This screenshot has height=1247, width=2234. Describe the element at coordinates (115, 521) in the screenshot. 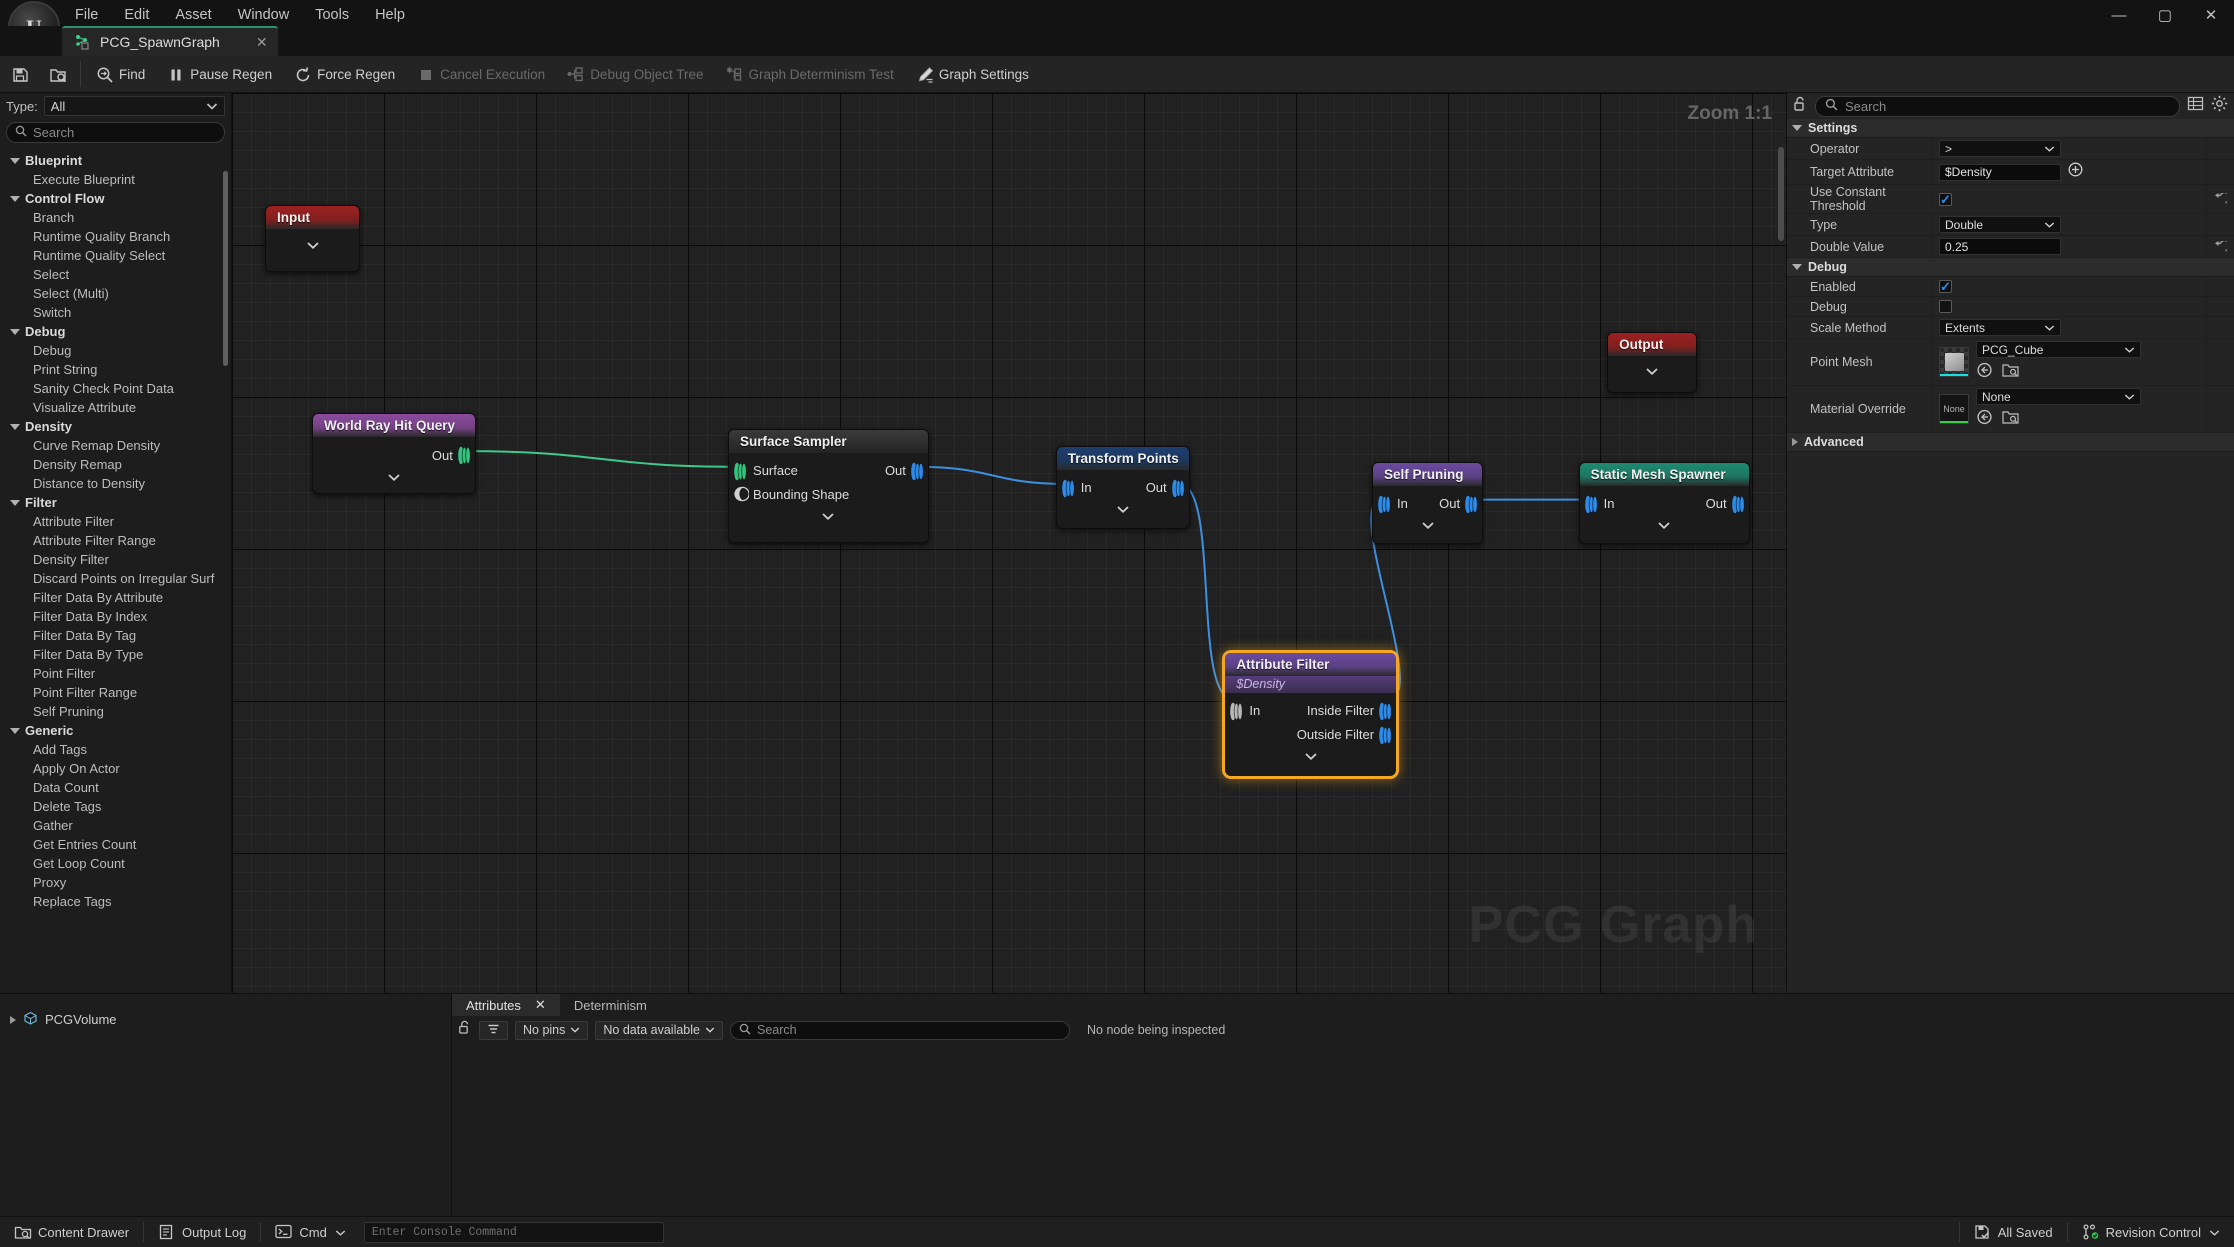

I see `palette-item: Attribute Filter` at that location.